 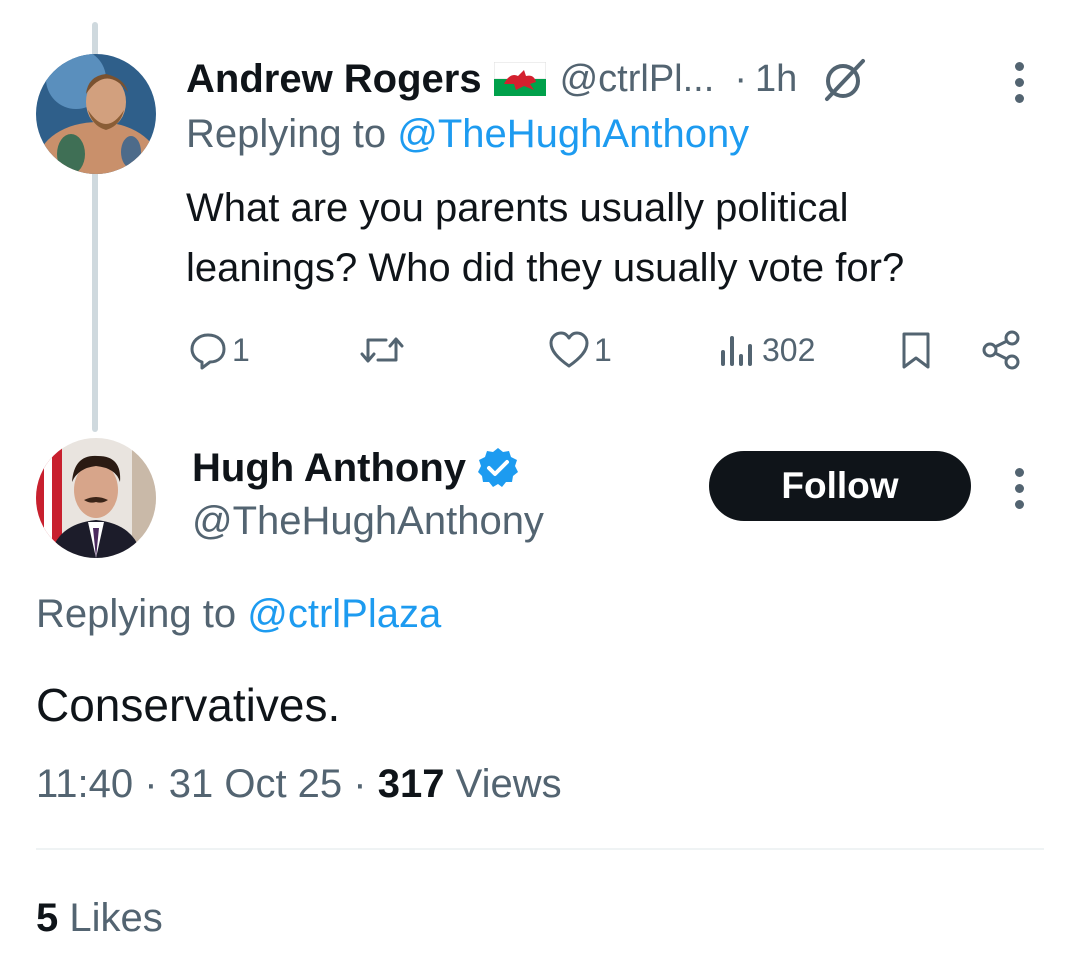 I want to click on wales-flag-icon, so click(x=520, y=78).